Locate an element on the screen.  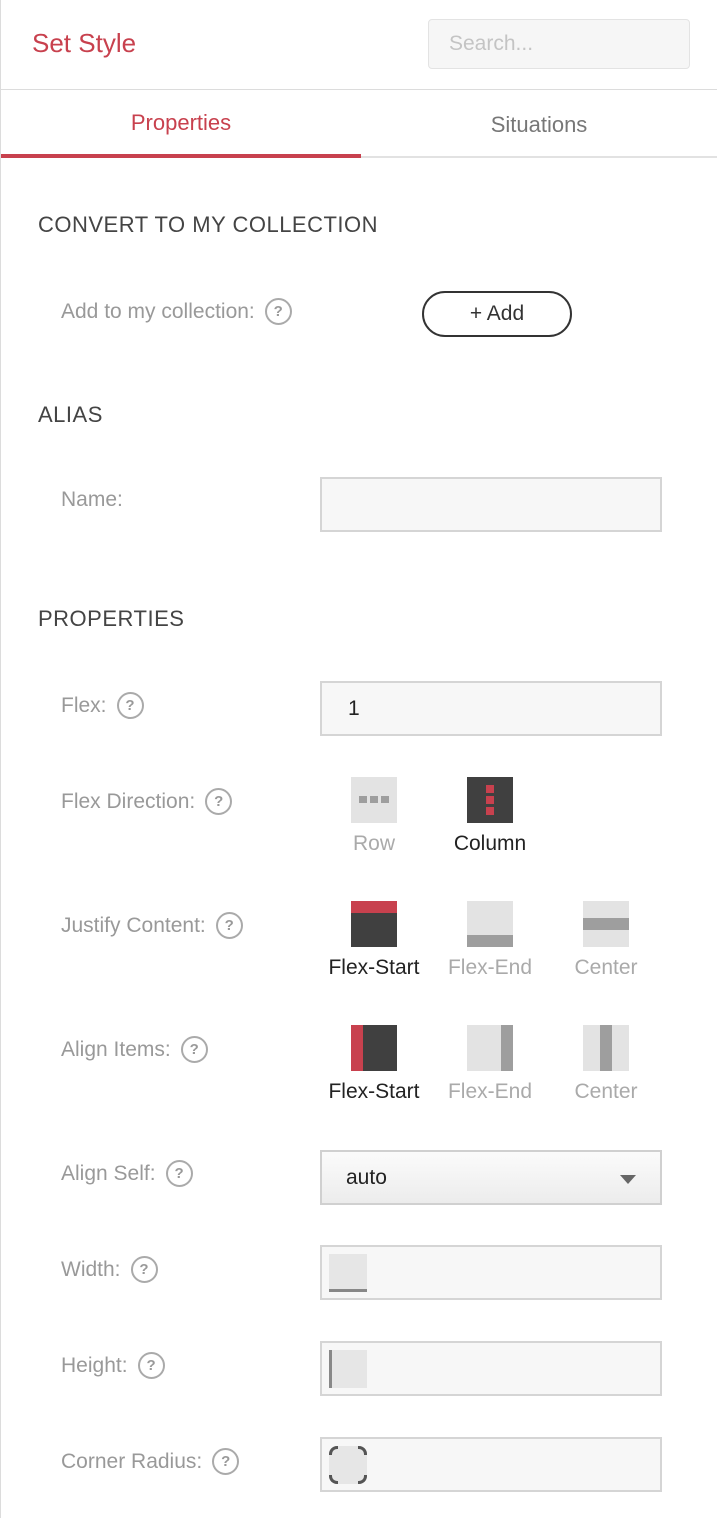
tab-bar: Properties Situations is located at coordinates (359, 124).